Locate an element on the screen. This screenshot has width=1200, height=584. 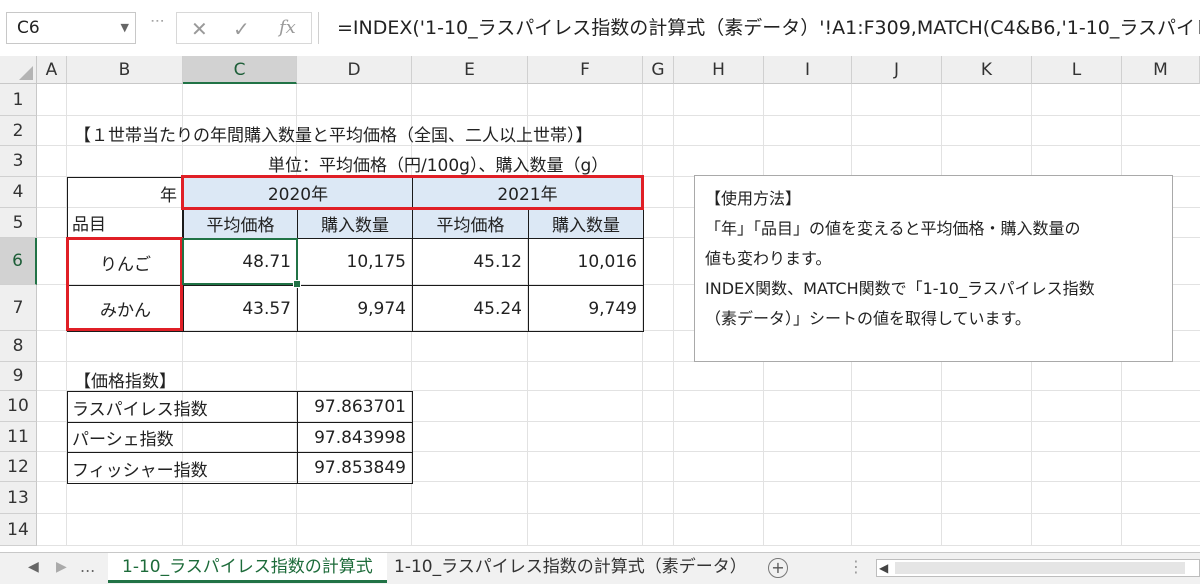
row-header-11: 11 is located at coordinates (18, 437).